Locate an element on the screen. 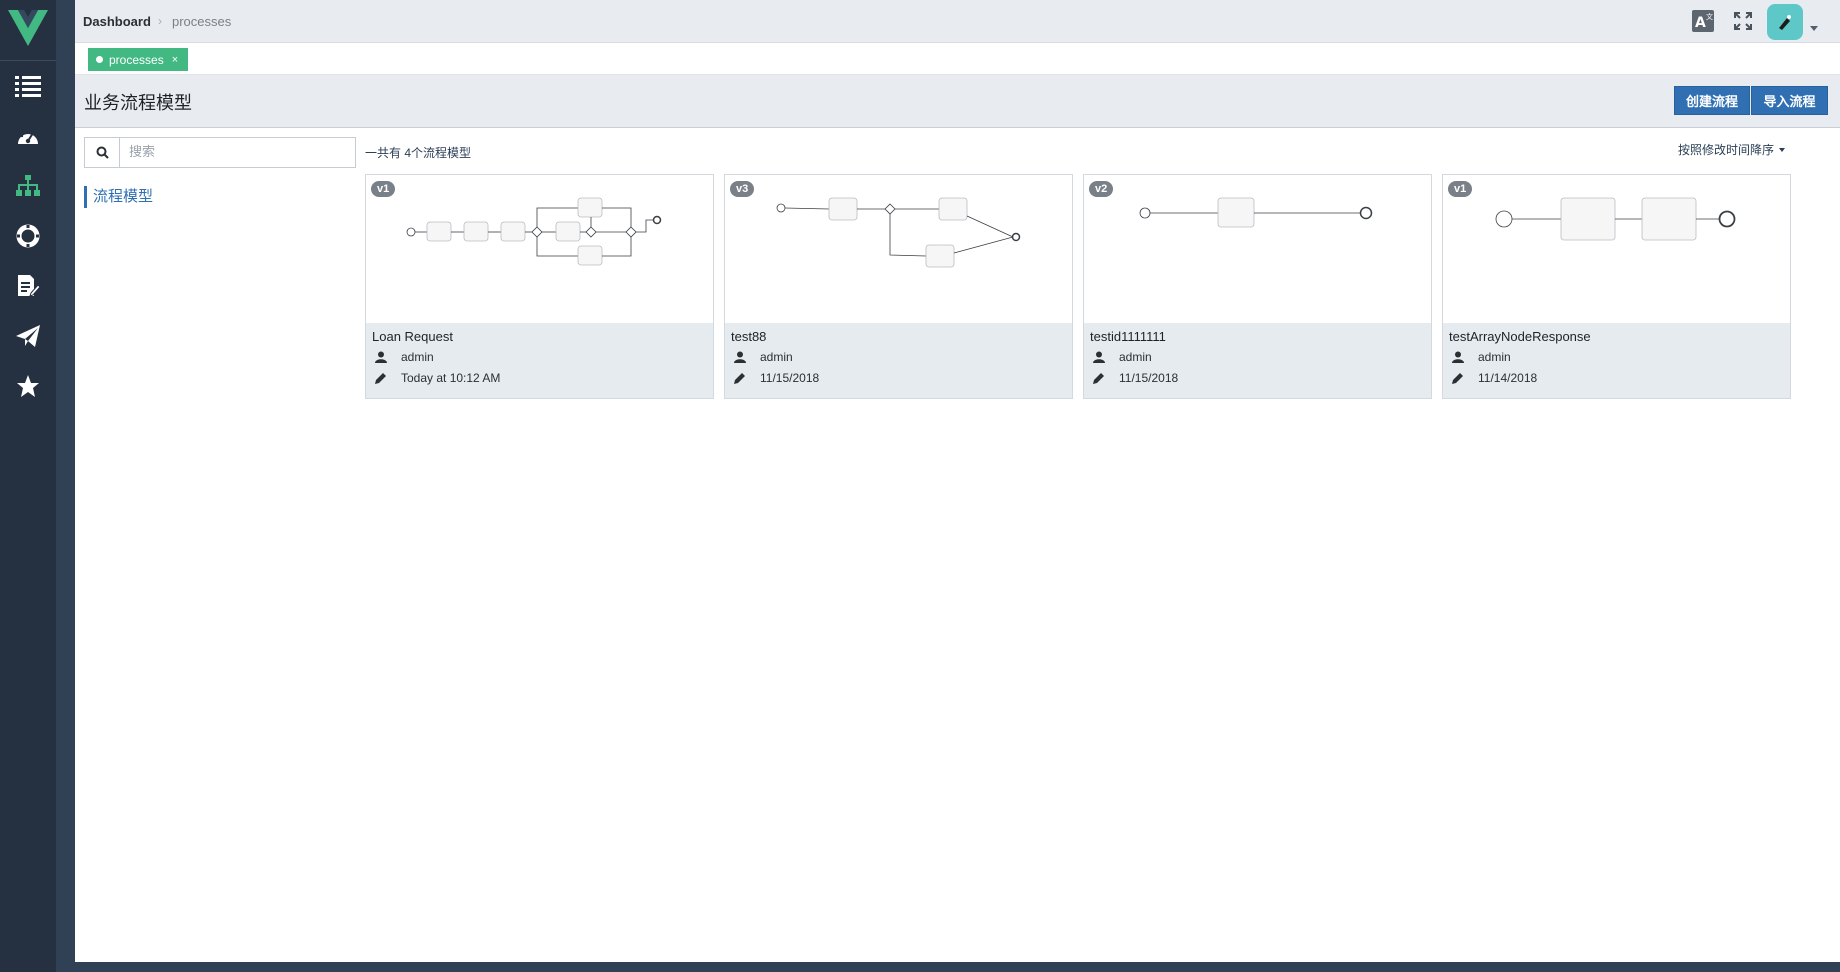  svg-text: A is located at coordinates (1700, 23).